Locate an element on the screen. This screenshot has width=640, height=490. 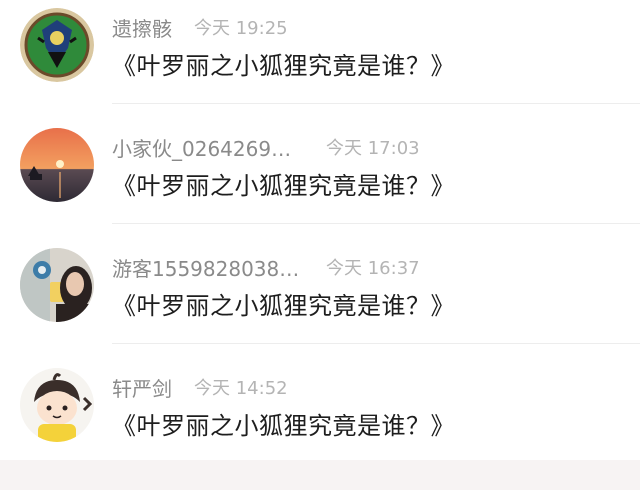
cartoon-boy-avatar-icon is located at coordinates (57, 405).